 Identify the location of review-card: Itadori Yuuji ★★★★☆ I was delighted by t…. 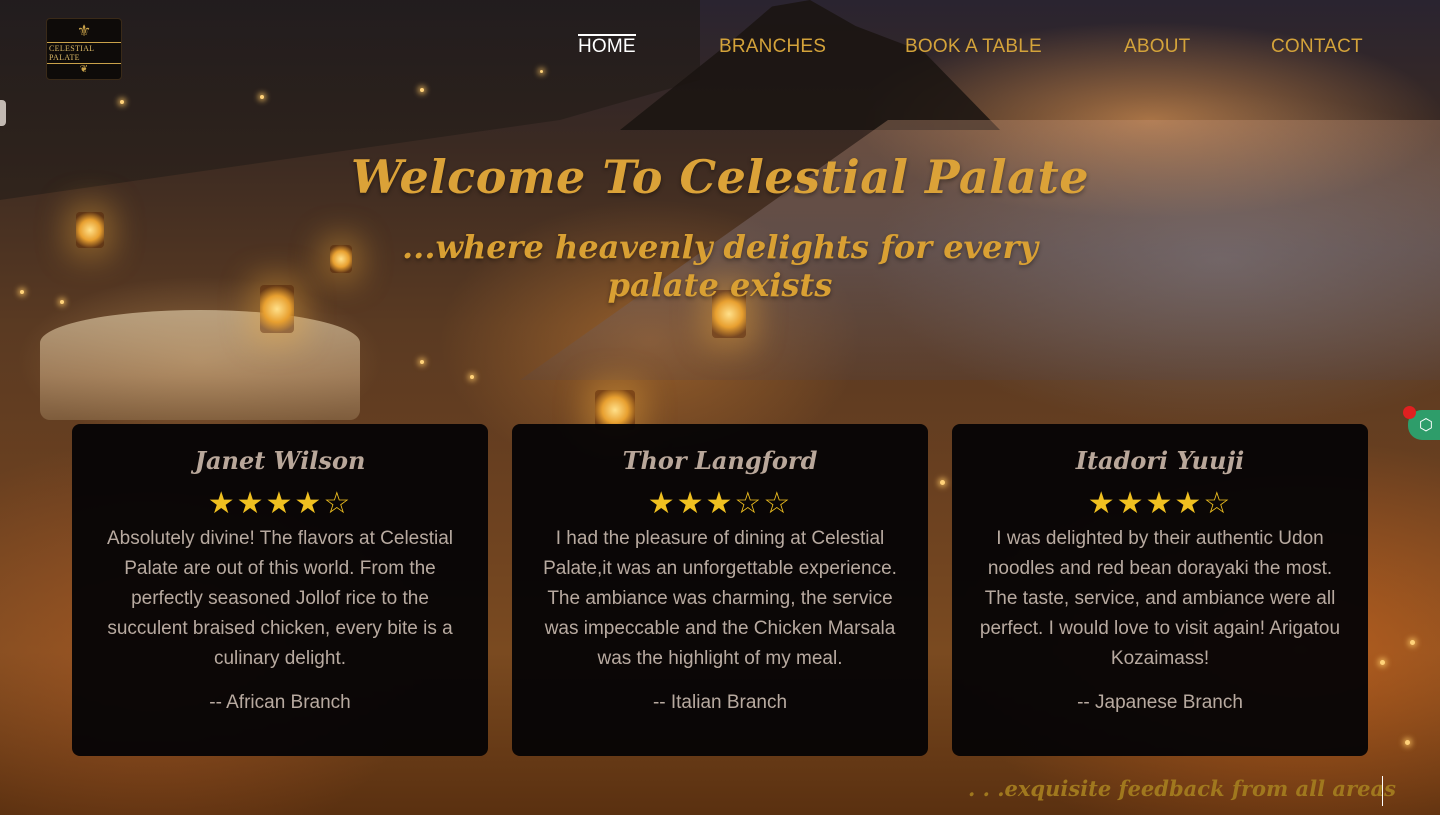
(1160, 590).